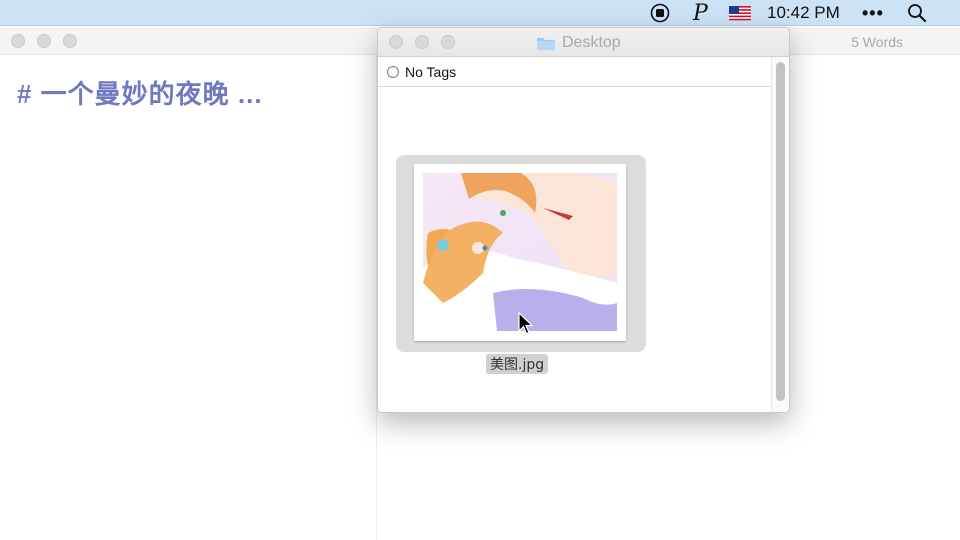 The width and height of the screenshot is (960, 540). Describe the element at coordinates (873, 13) in the screenshot. I see `more-menu-extras: •••` at that location.